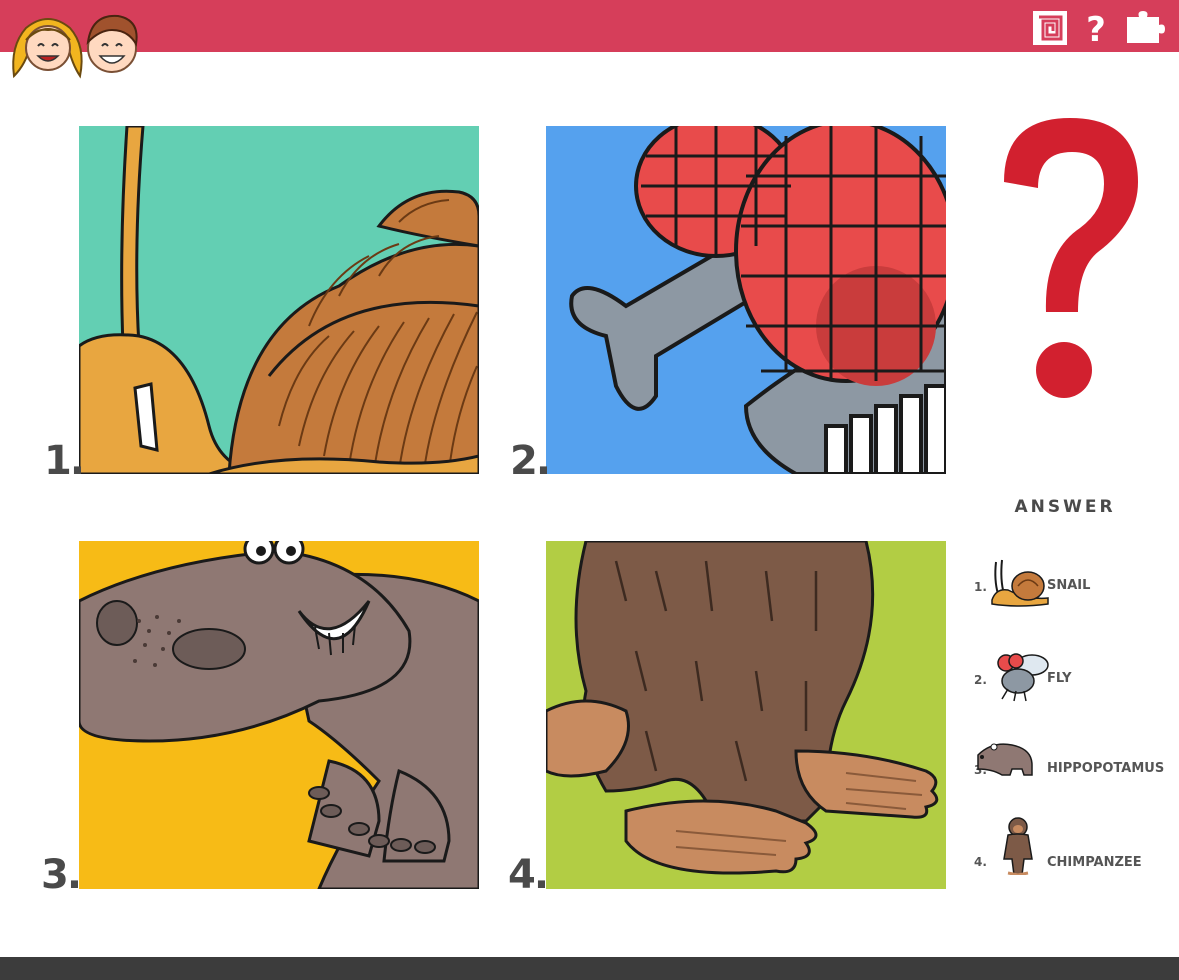 The image size is (1179, 980). I want to click on answer-label: HIPPOPOTAMUS, so click(1106, 768).